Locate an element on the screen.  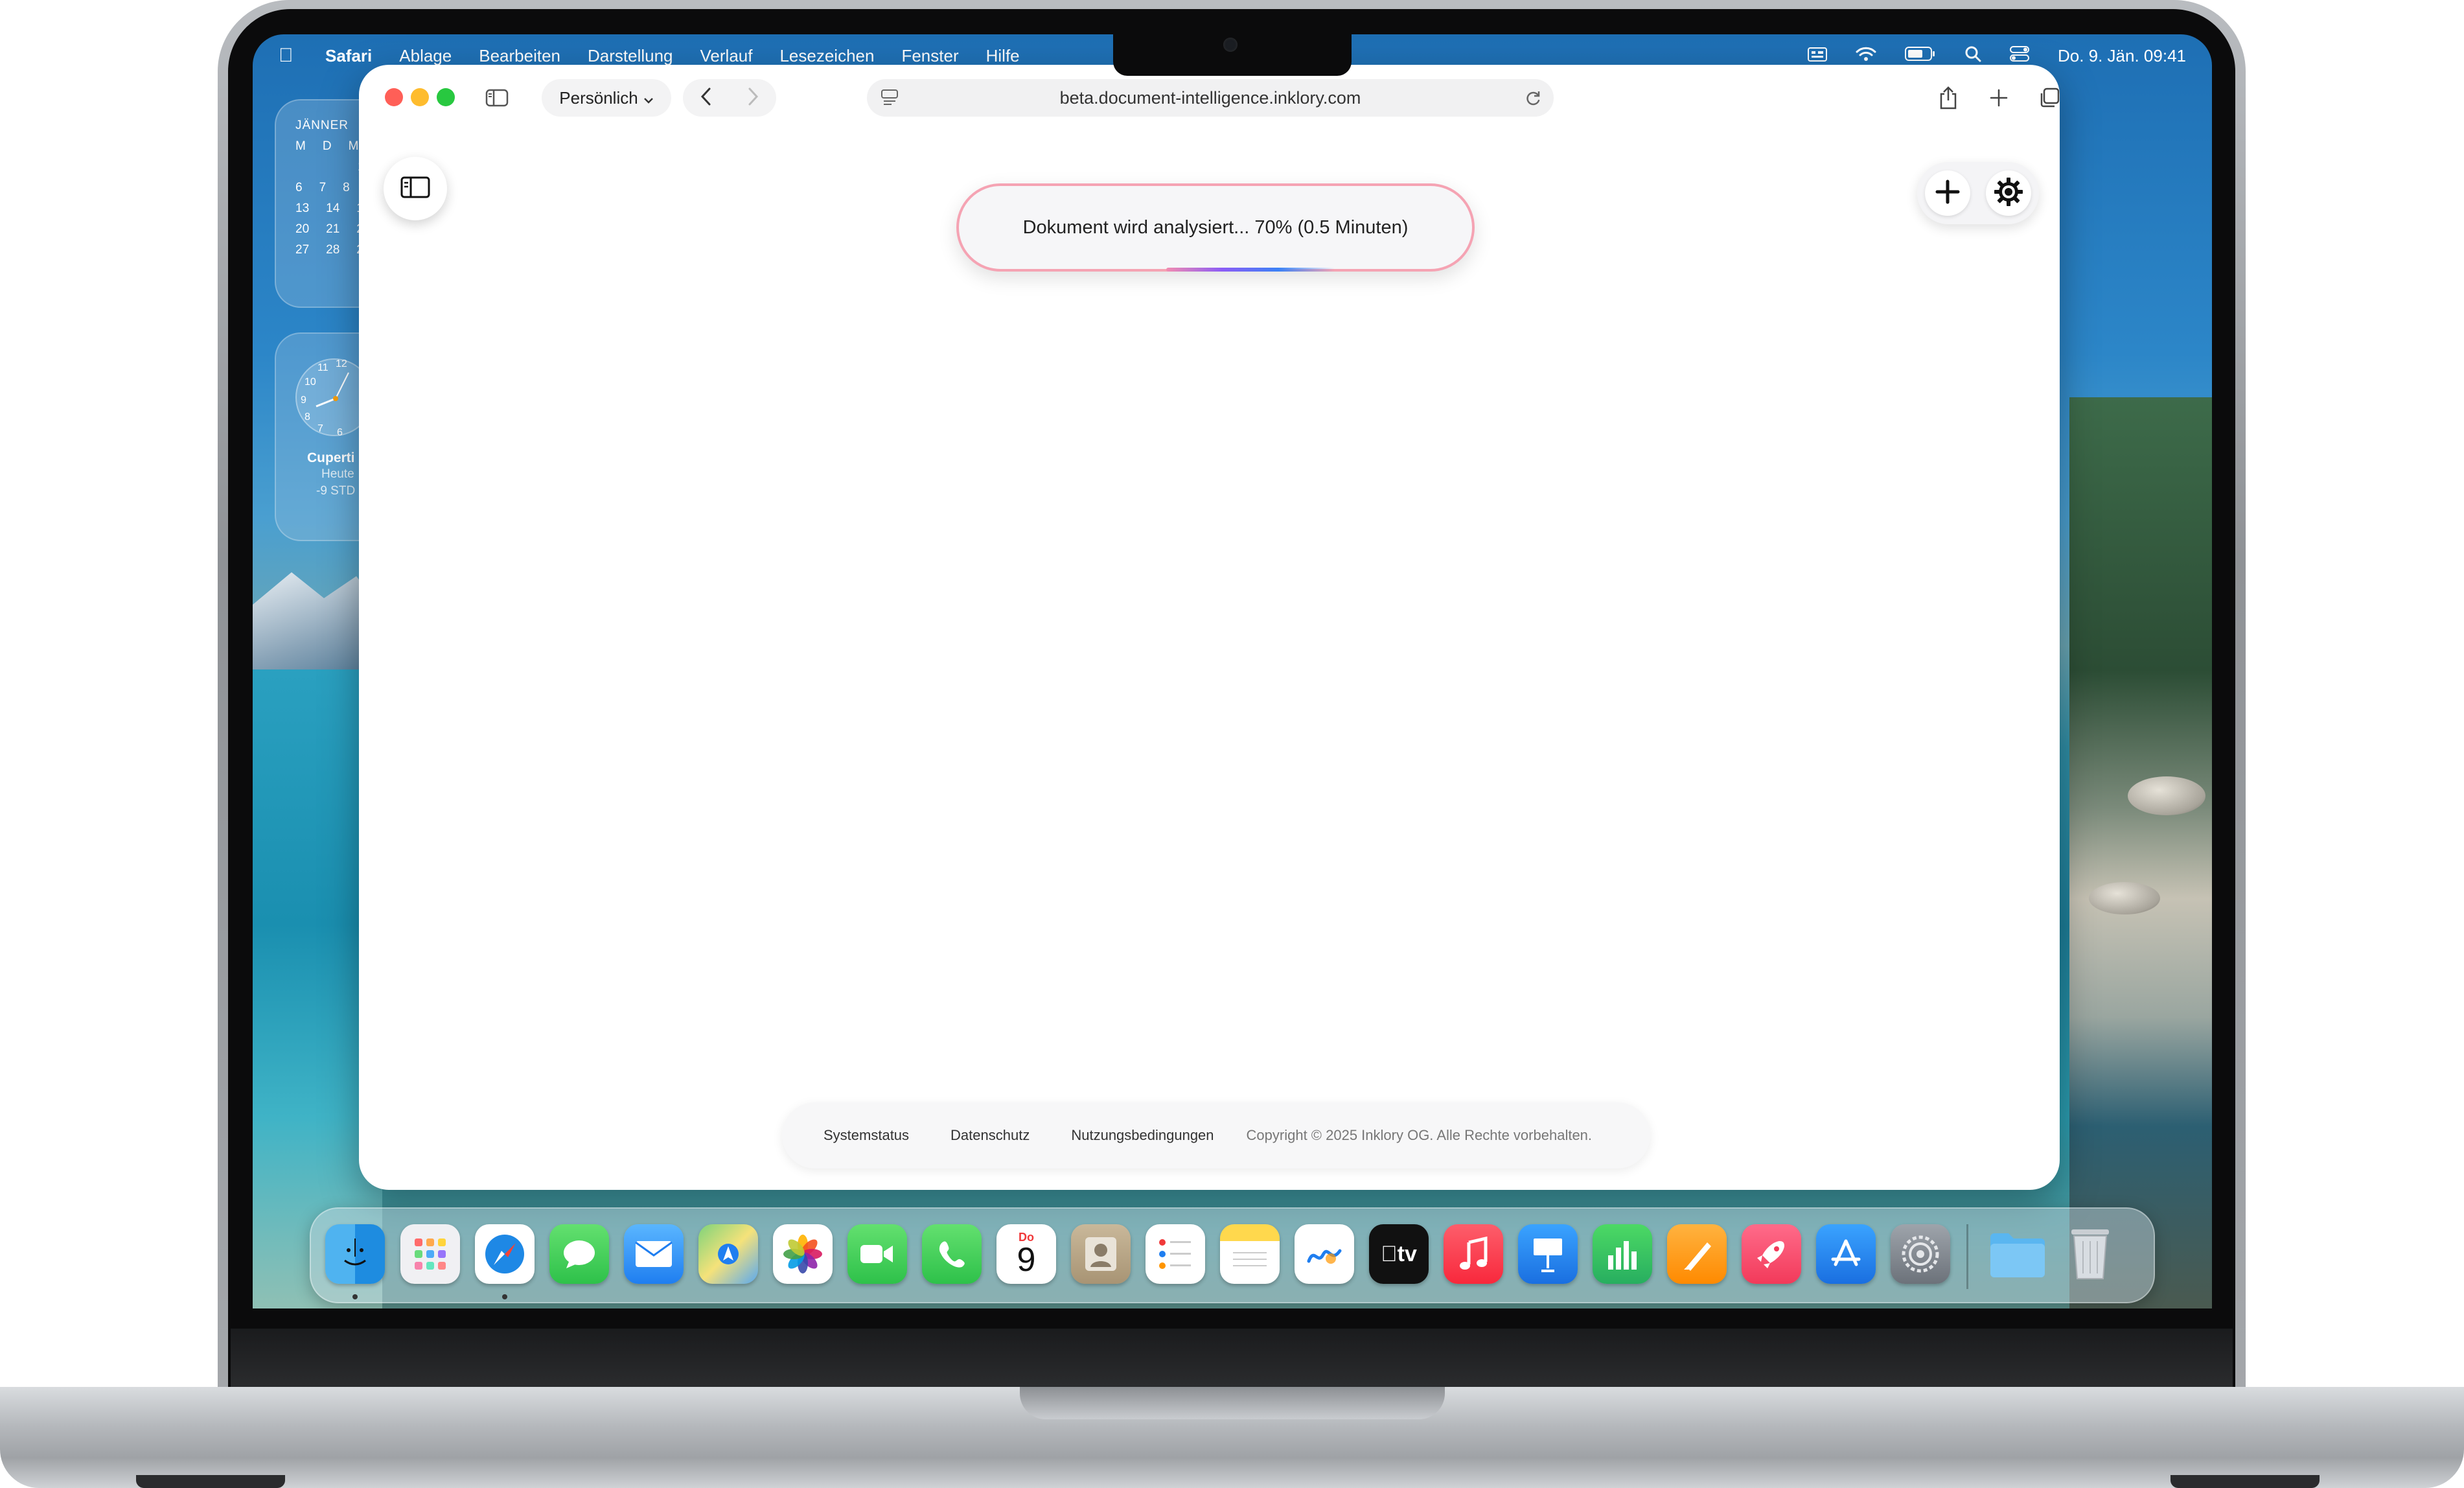
footer-link-systemstatus: Systemstatus is located at coordinates (866, 1135).